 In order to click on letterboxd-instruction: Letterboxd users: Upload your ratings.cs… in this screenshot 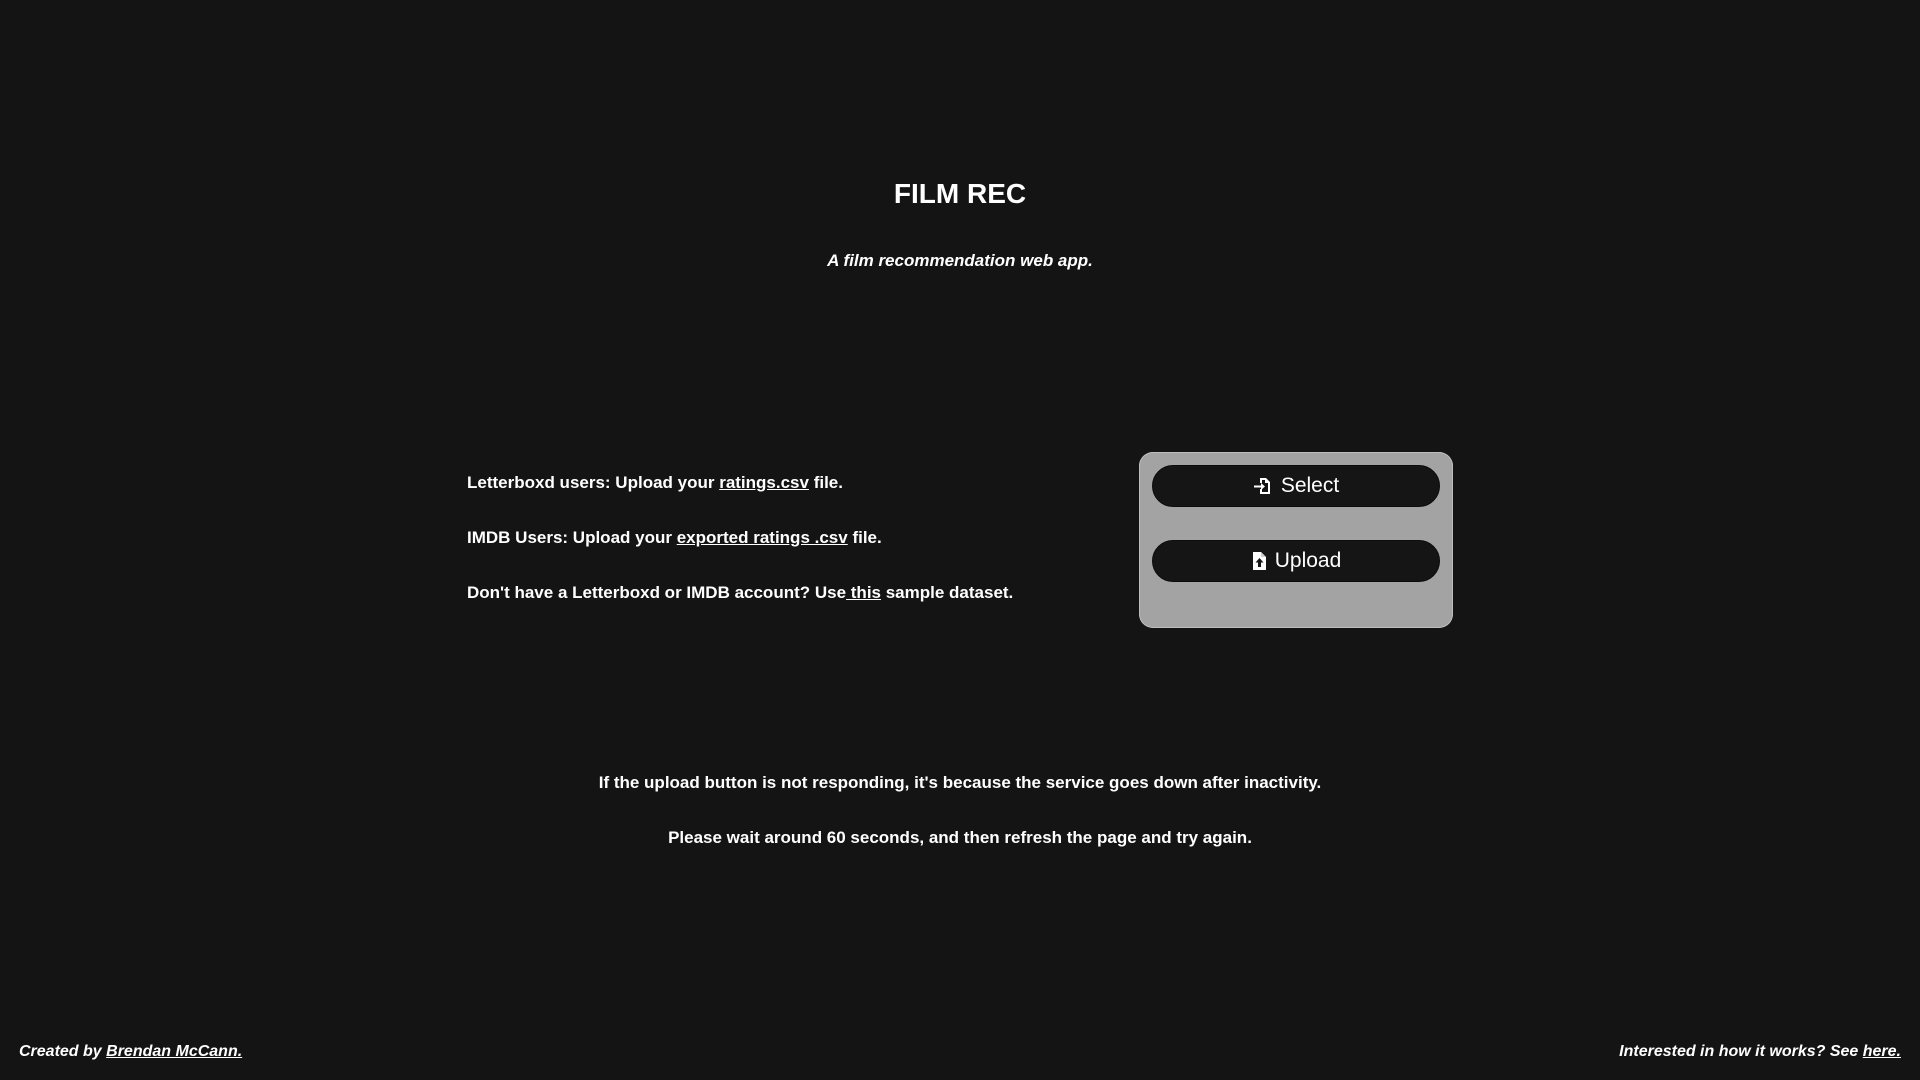, I will do `click(777, 483)`.